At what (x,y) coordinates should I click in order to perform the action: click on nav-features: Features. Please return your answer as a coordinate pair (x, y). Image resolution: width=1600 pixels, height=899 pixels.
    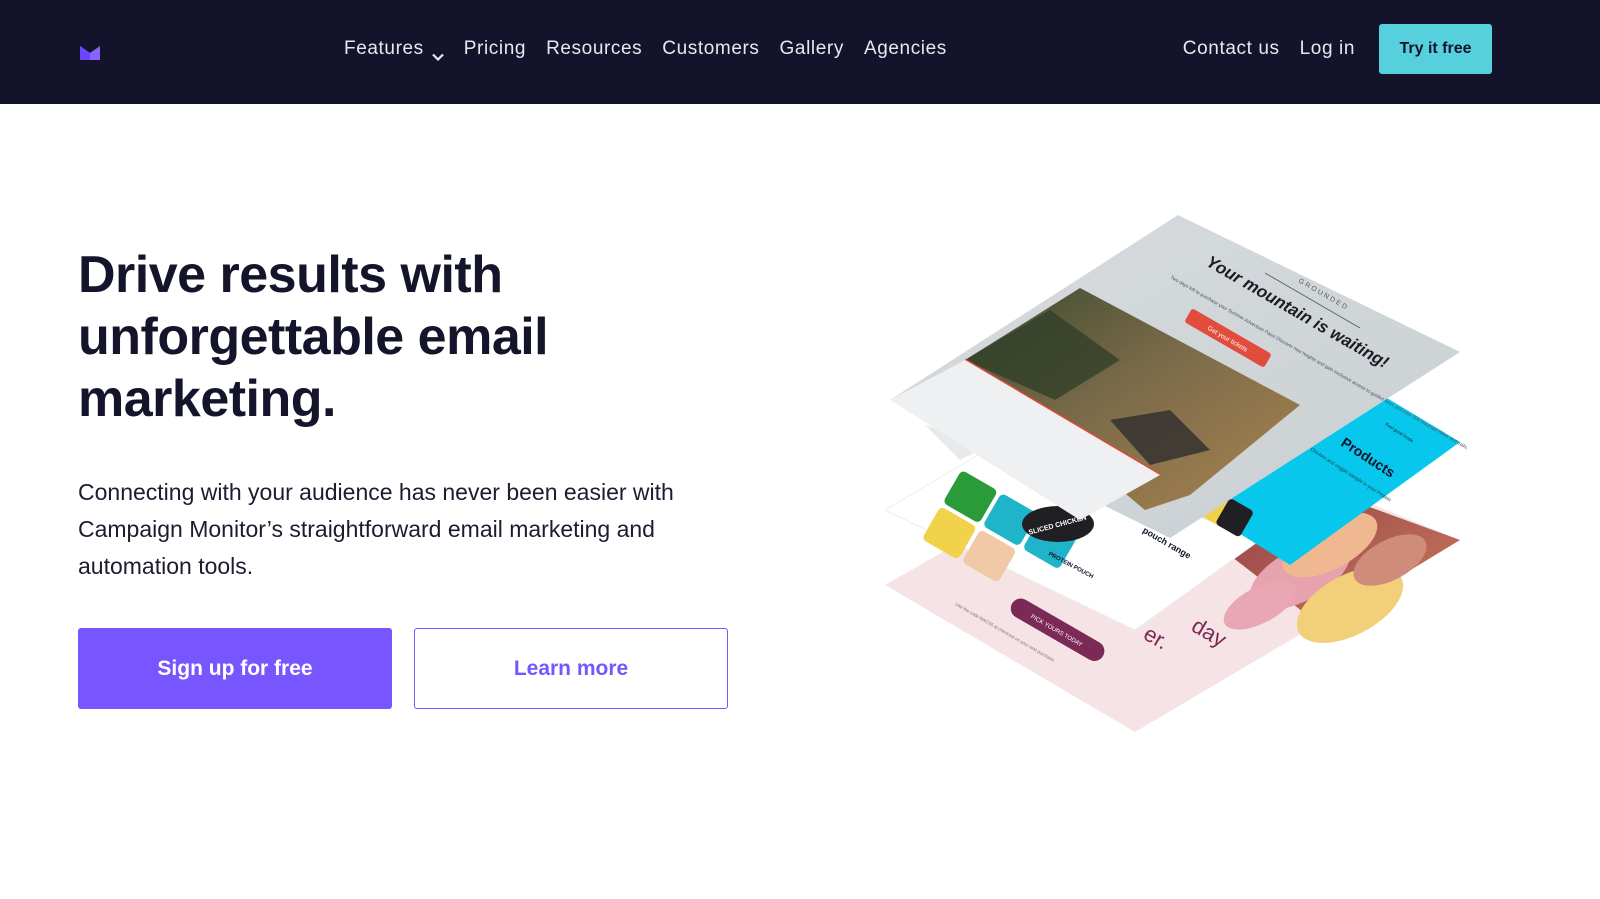
    Looking at the image, I should click on (394, 50).